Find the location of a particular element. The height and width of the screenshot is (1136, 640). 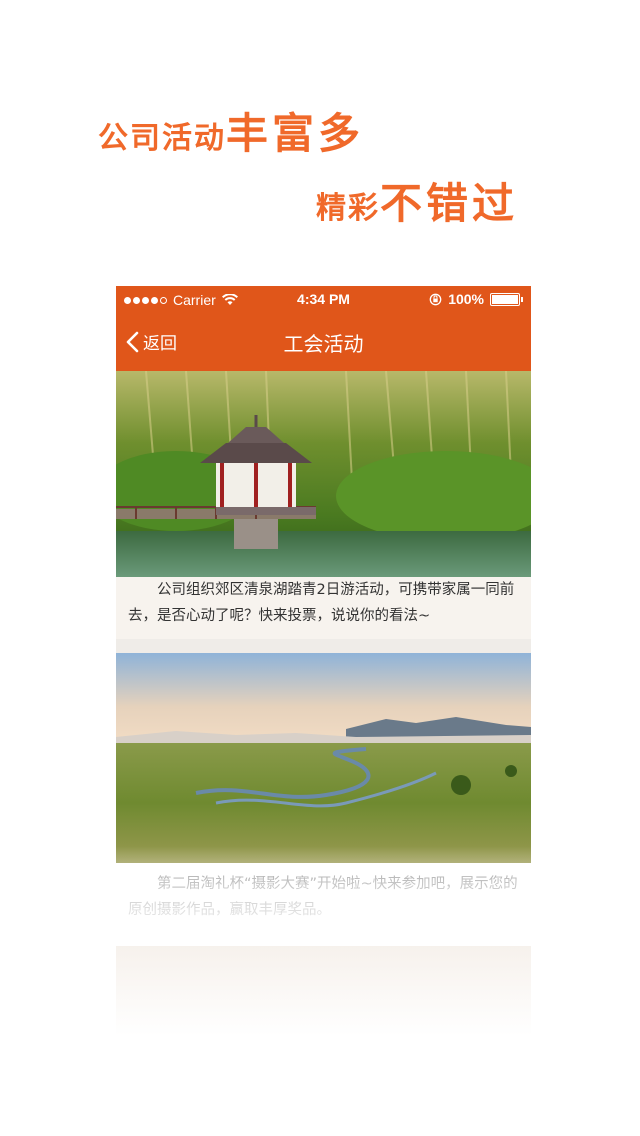

activity-description-2: 第二届淘礼杯“摄影大赛”开始啦~快来参加吧，展示您的原创摄影作品，赢取丰厚奖品。 is located at coordinates (323, 895).